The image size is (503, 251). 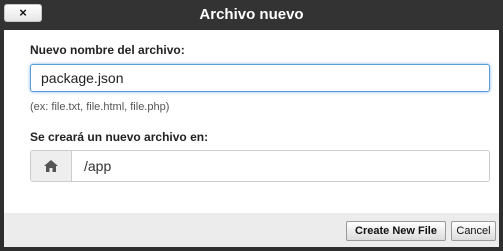 What do you see at coordinates (260, 78) in the screenshot?
I see `filename-input` at bounding box center [260, 78].